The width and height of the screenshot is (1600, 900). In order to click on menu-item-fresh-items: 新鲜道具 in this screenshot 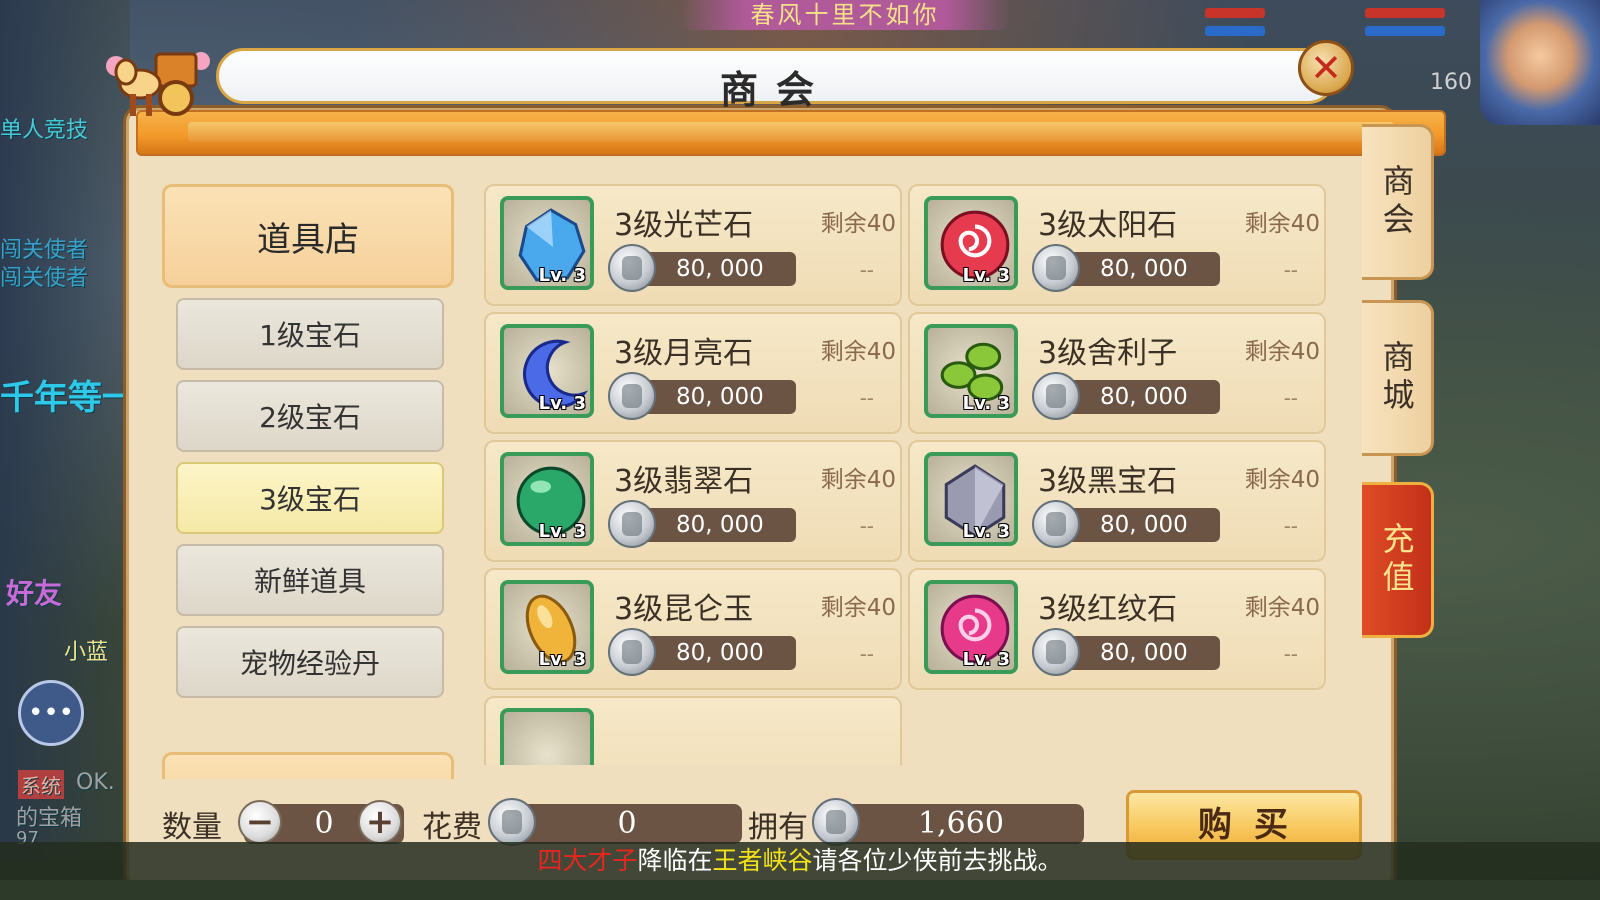, I will do `click(310, 580)`.